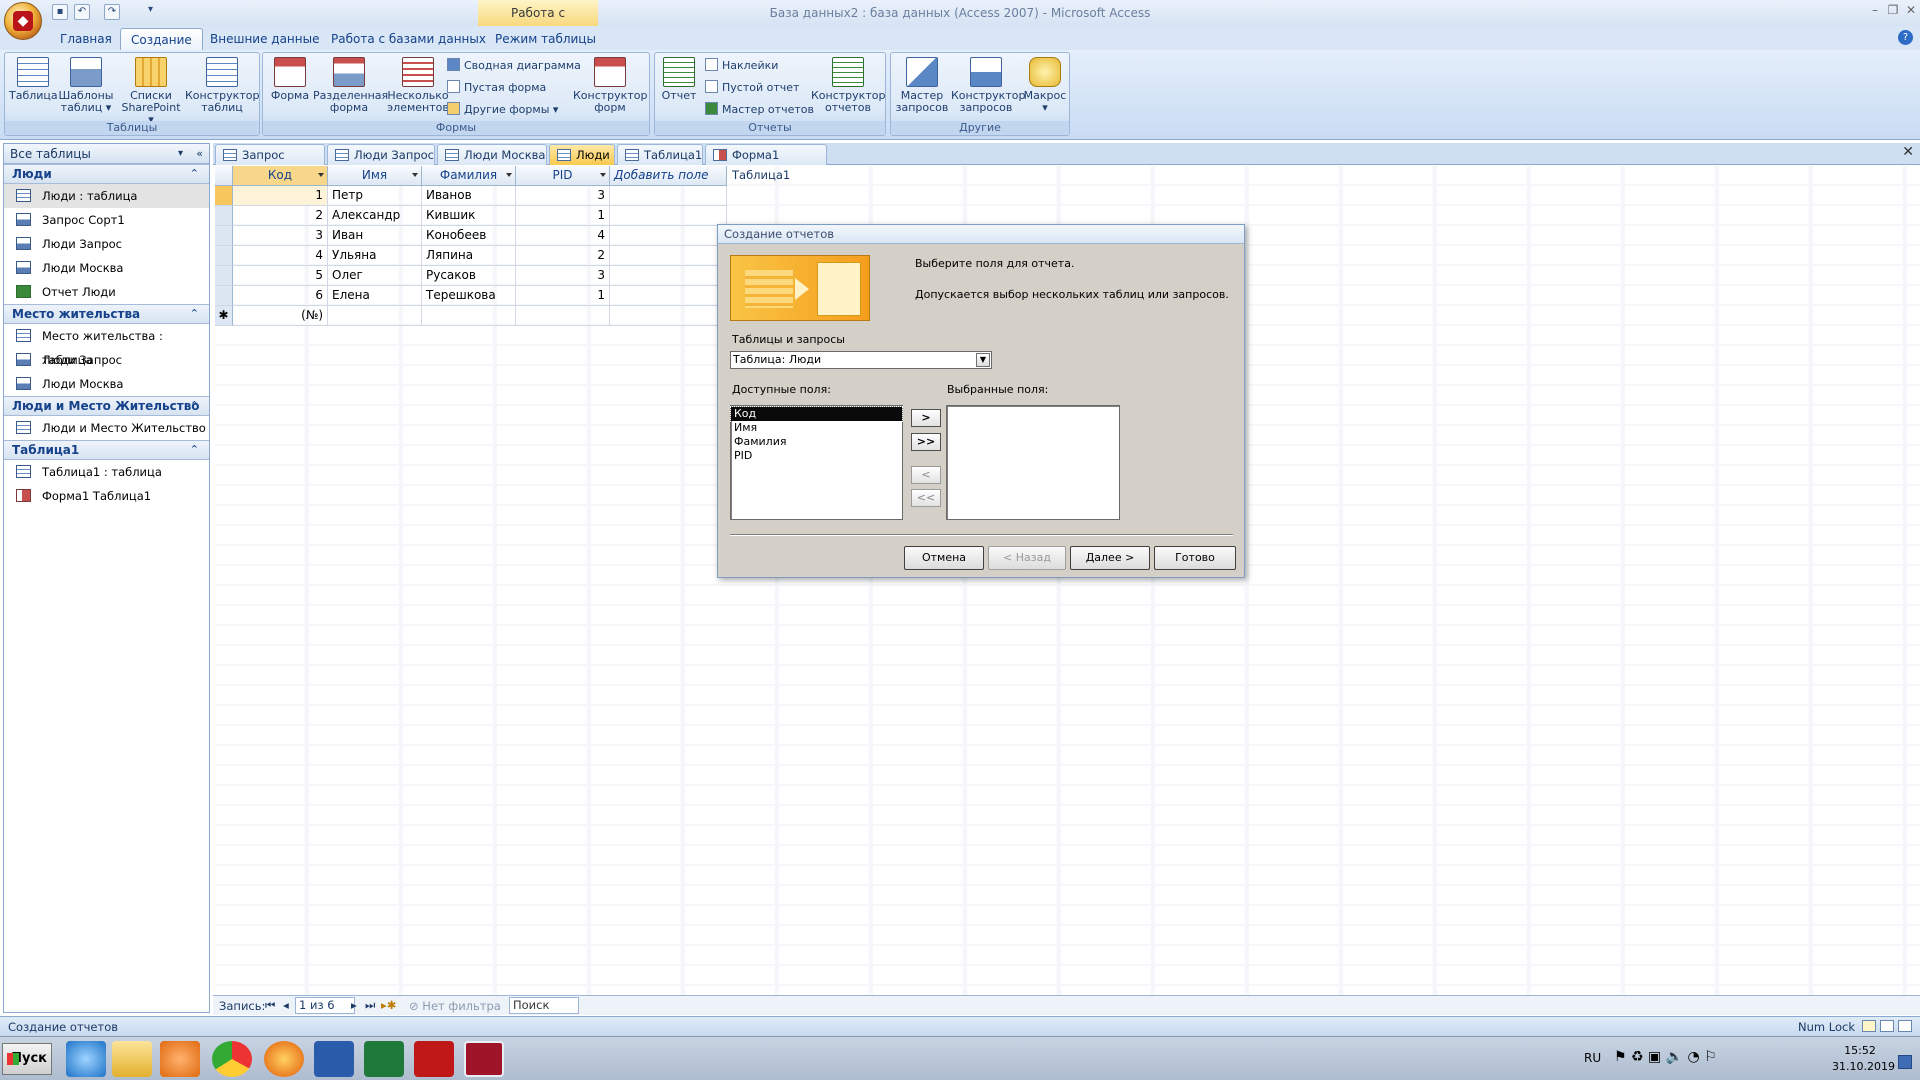  What do you see at coordinates (106, 154) in the screenshot?
I see `nav-pane-header: Все таблицы ▾ «` at bounding box center [106, 154].